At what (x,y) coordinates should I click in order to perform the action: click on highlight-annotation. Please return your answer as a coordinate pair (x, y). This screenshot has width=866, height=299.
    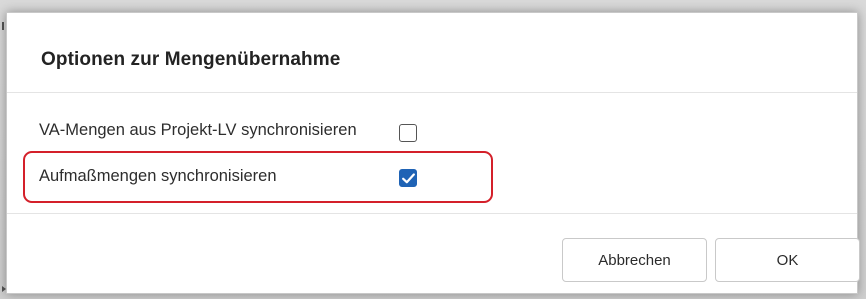
    Looking at the image, I should click on (258, 177).